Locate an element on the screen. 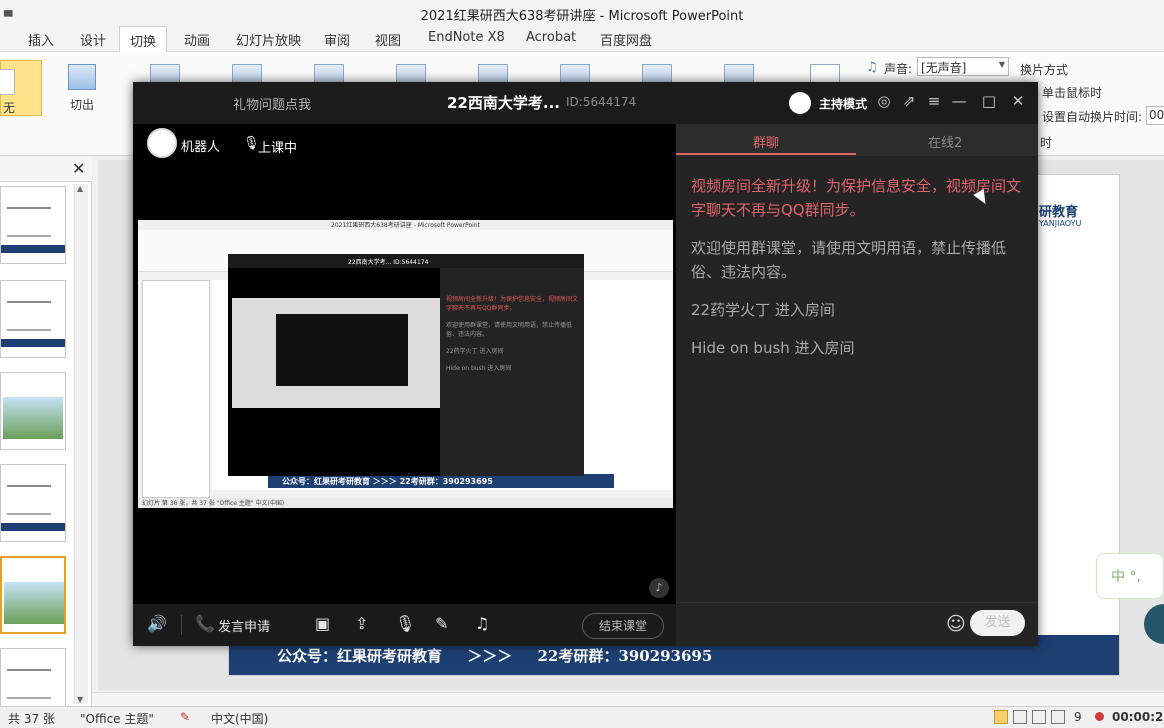  tab-slideshow: 幻灯片放映 is located at coordinates (268, 39).